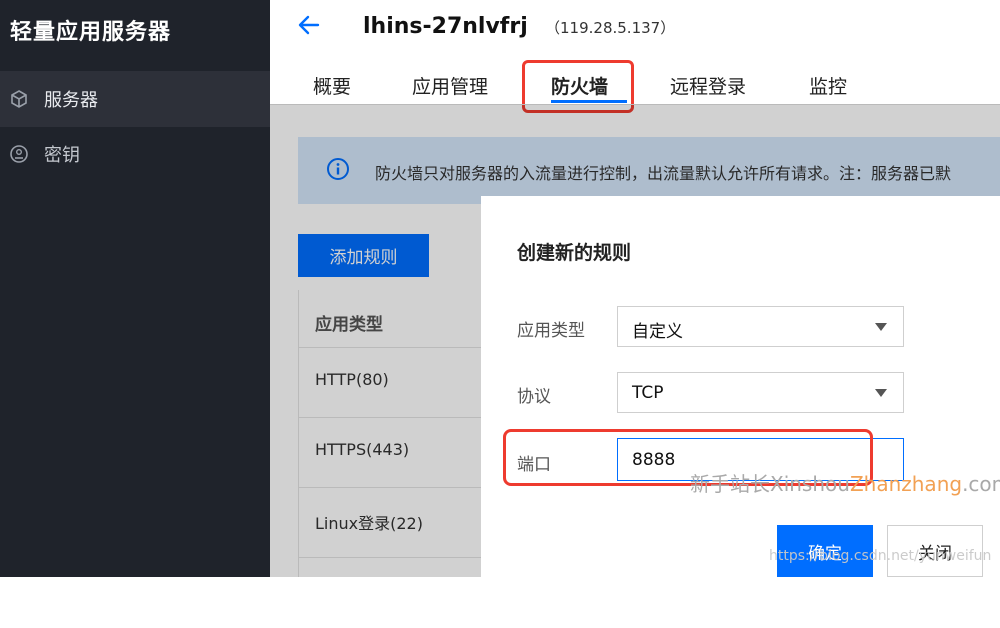  What do you see at coordinates (760, 326) in the screenshot?
I see `app-type-select: 自定义` at bounding box center [760, 326].